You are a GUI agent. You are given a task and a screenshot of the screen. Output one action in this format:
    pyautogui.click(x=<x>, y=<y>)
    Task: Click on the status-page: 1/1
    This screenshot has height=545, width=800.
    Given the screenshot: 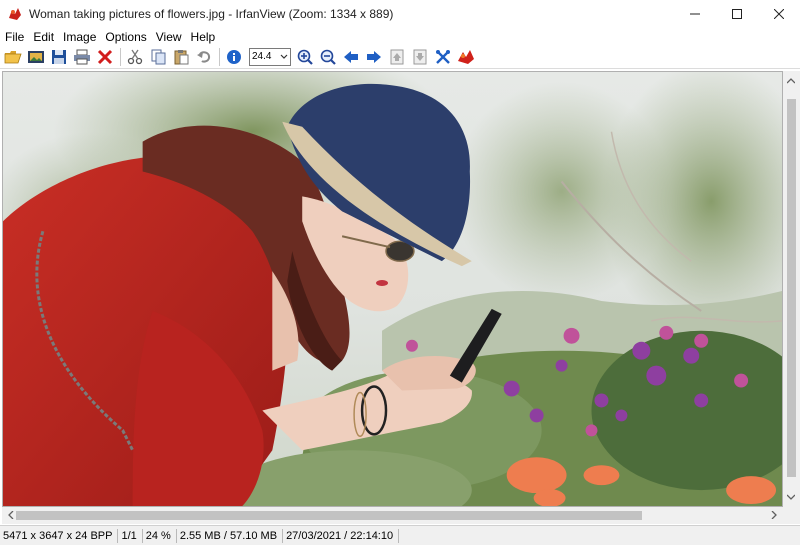 What is the action you would take?
    pyautogui.click(x=130, y=535)
    